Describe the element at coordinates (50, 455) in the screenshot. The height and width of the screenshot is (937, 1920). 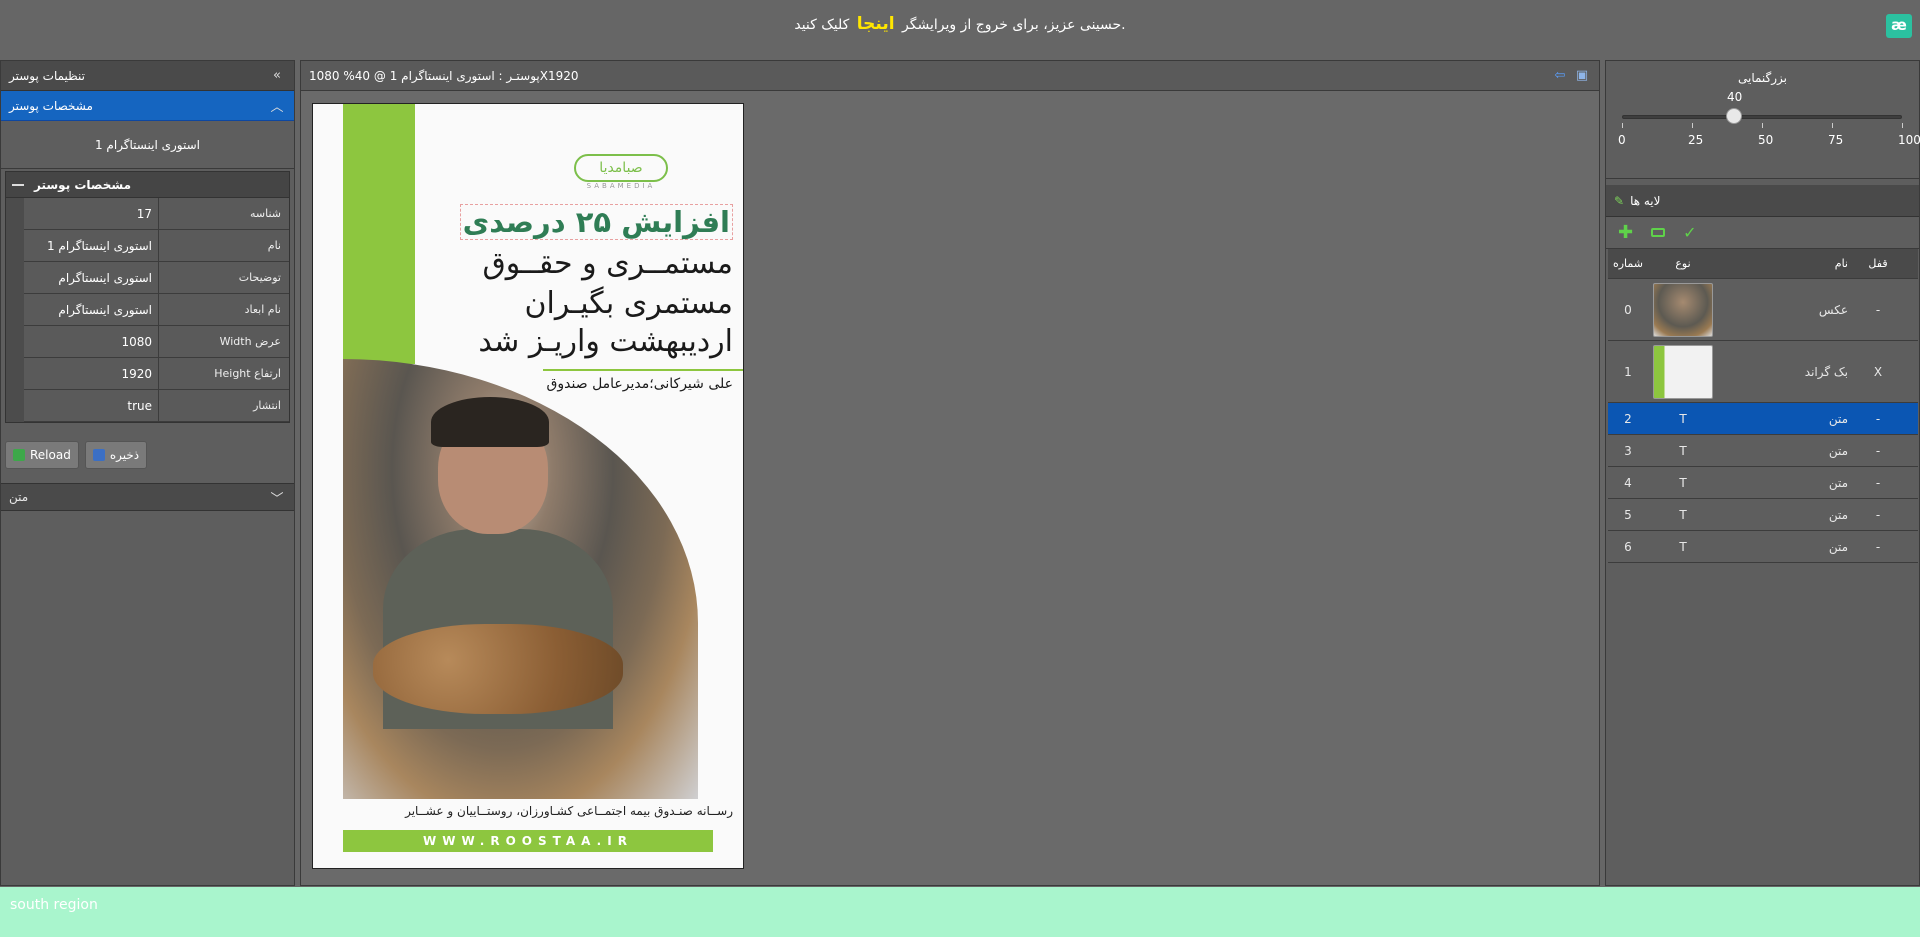
I see `reload-label: Reload` at that location.